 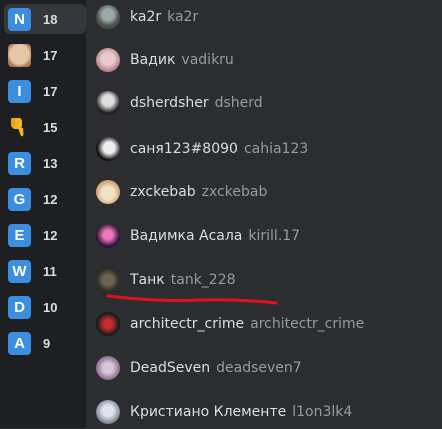 I want to click on letter-d-emoji-icon: D, so click(x=19, y=307).